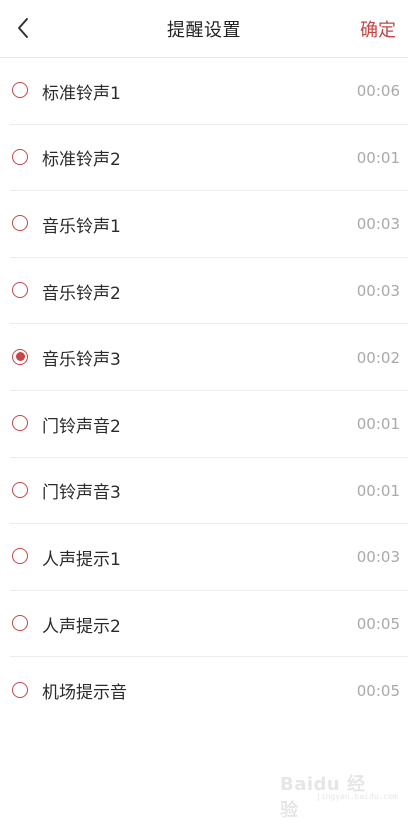 The height and width of the screenshot is (830, 408). What do you see at coordinates (81, 559) in the screenshot?
I see `ringtone-name: 人声提示1` at bounding box center [81, 559].